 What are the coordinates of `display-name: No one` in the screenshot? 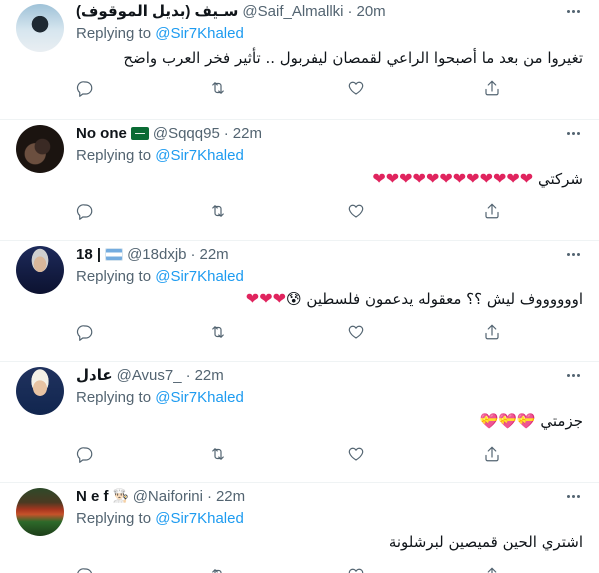 It's located at (101, 133).